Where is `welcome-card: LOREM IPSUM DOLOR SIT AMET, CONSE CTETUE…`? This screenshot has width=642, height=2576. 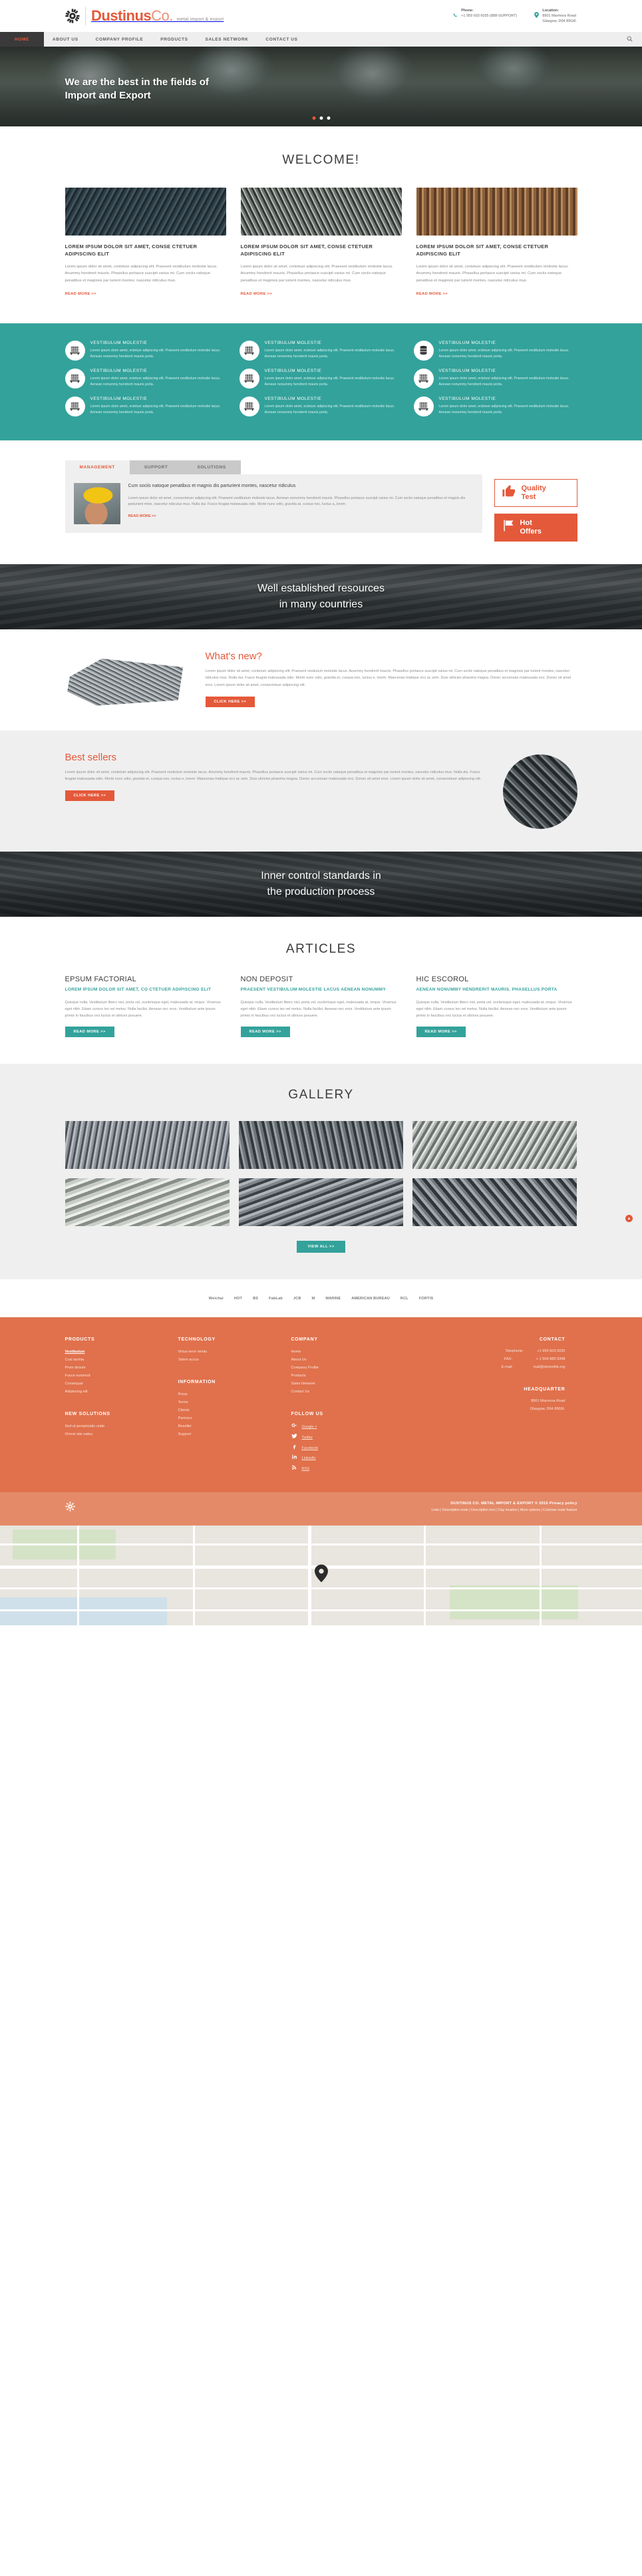
welcome-card: LOREM IPSUM DOLOR SIT AMET, CONSE CTETUE… is located at coordinates (321, 243).